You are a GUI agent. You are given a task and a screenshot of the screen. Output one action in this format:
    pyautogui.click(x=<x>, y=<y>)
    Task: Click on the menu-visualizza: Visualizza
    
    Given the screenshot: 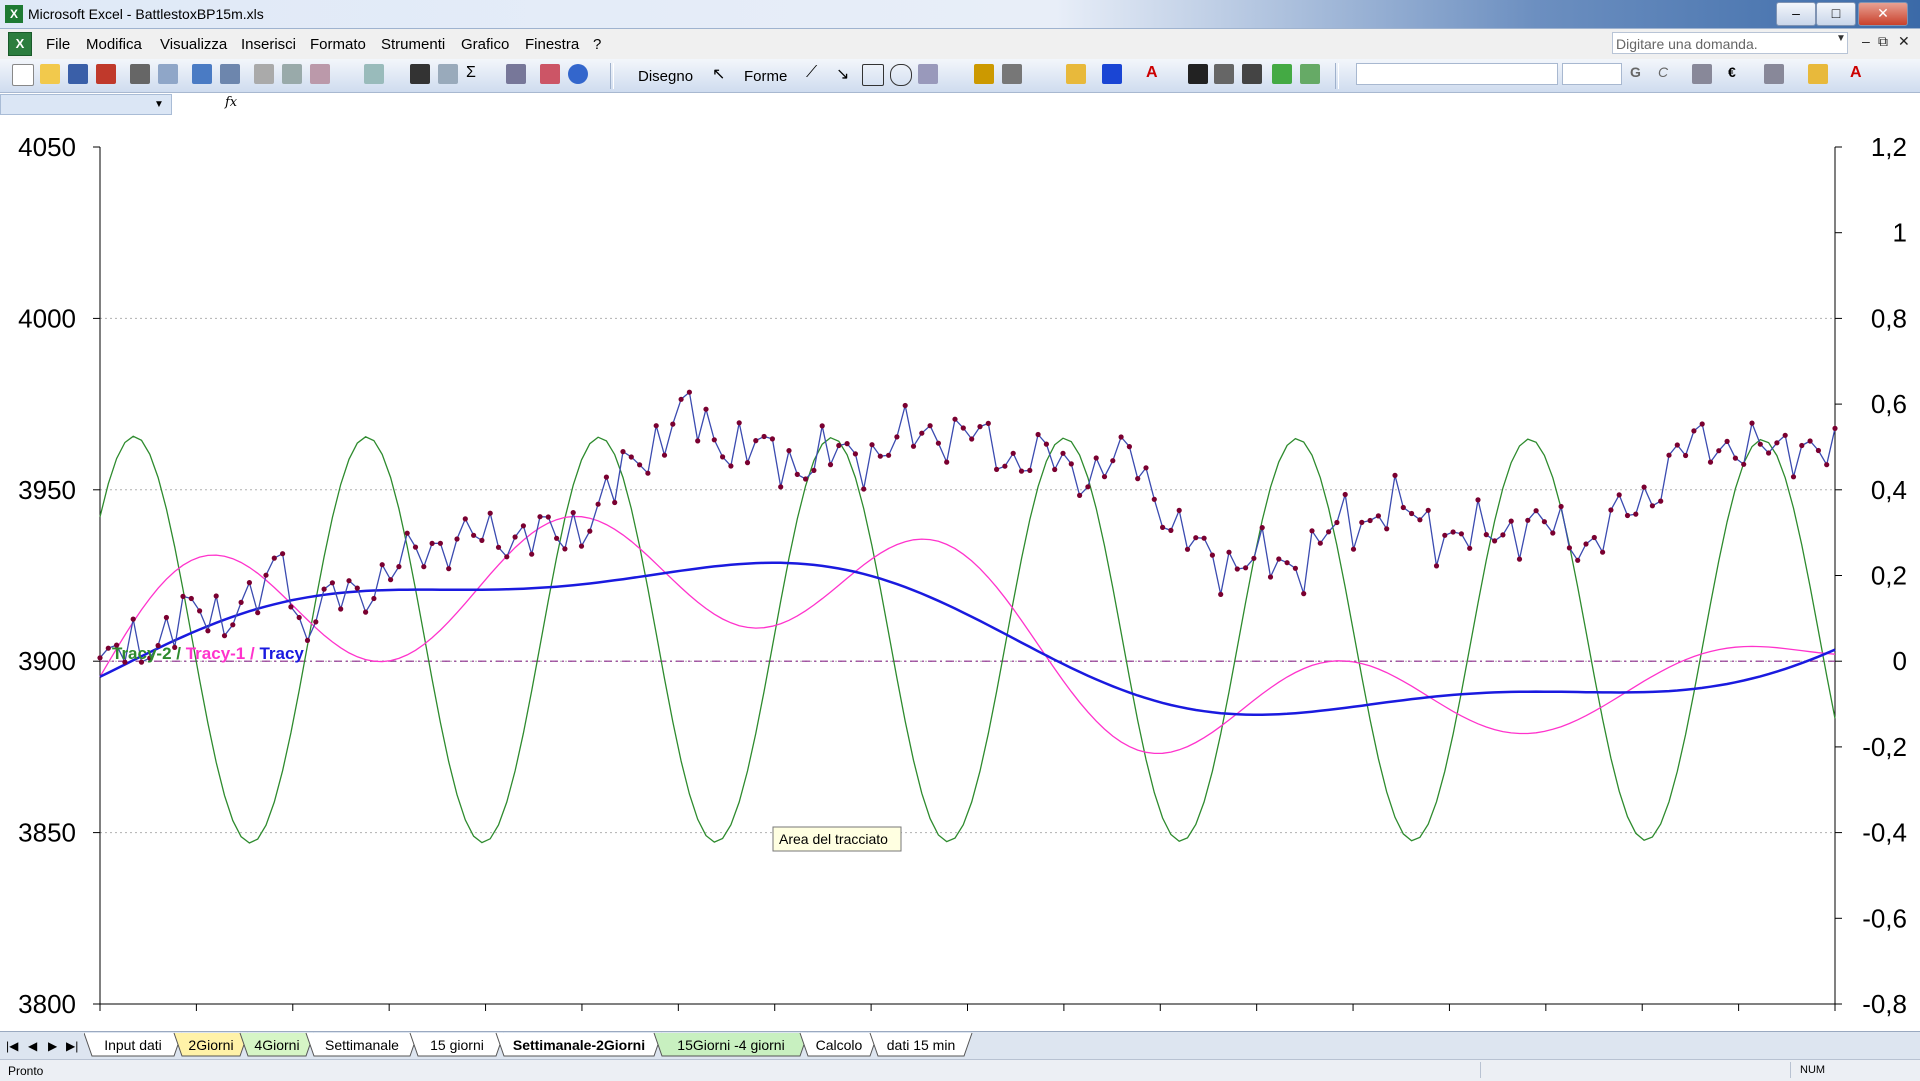 What is the action you would take?
    pyautogui.click(x=193, y=44)
    